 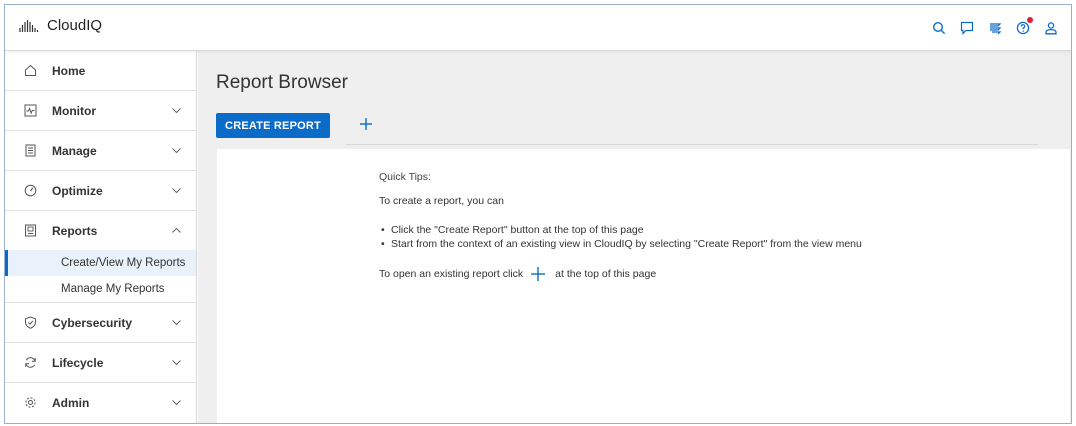 I want to click on sidebar-item-label: Home, so click(x=69, y=70).